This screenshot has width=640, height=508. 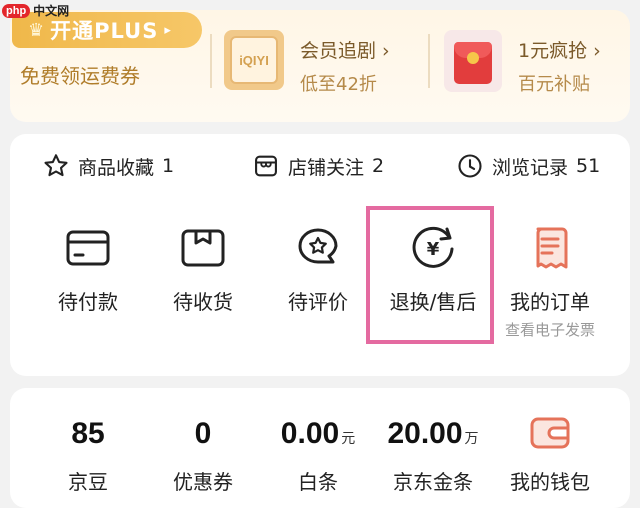 I want to click on order-pending-receipt-label: 待收货, so click(x=203, y=302).